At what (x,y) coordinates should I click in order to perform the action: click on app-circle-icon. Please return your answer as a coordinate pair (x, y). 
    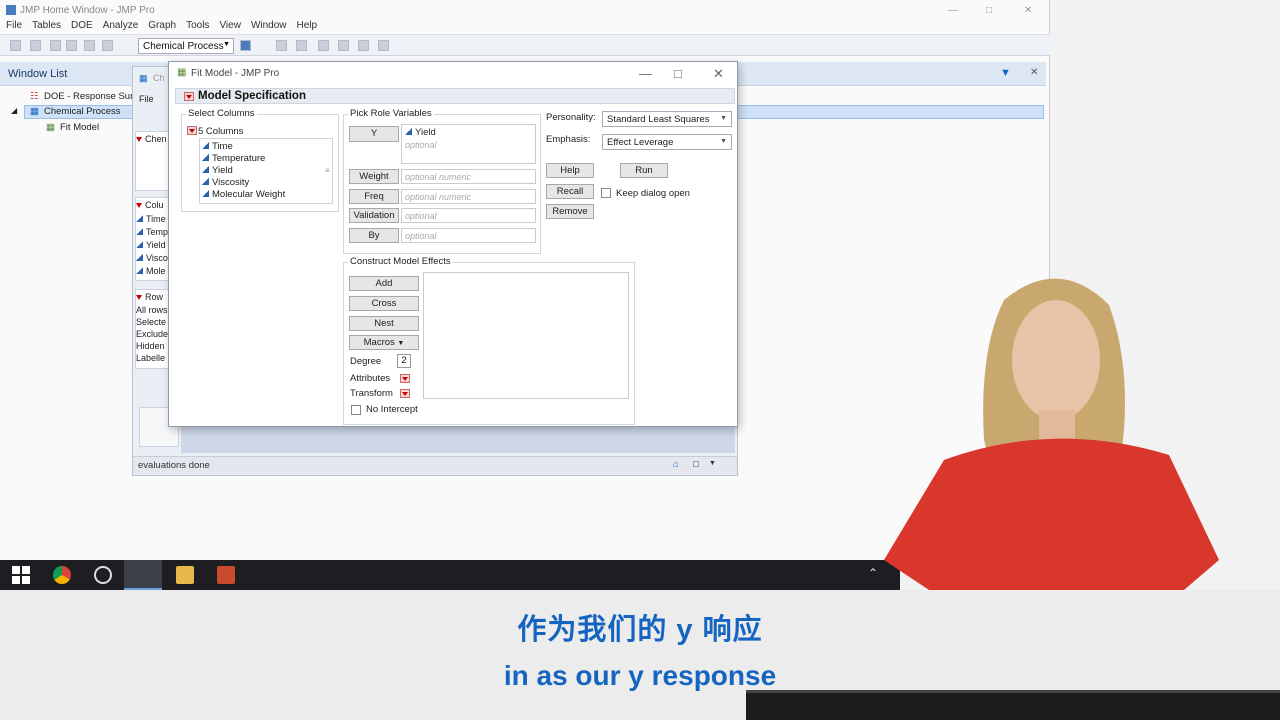
    Looking at the image, I should click on (103, 575).